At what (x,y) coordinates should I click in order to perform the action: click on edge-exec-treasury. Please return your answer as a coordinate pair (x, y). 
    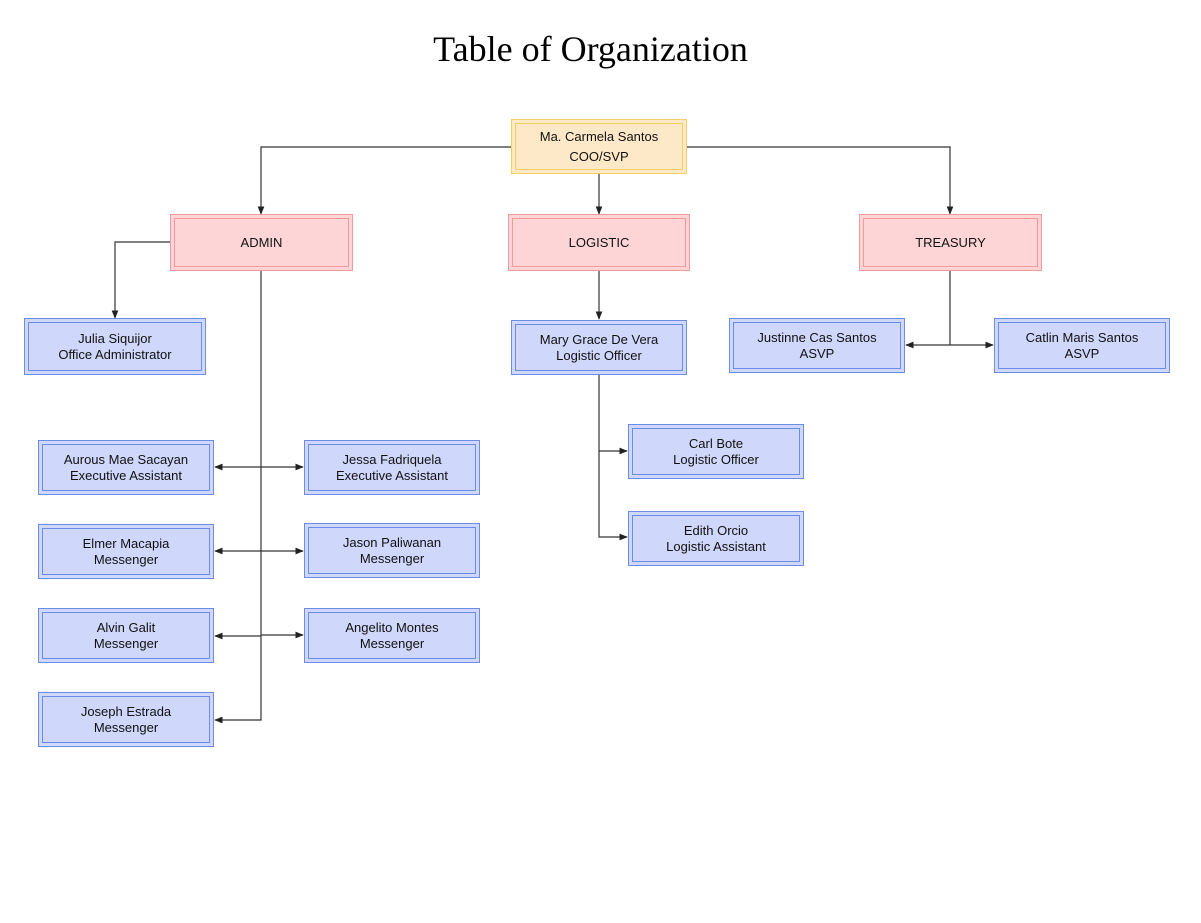
    Looking at the image, I should click on (820, 180).